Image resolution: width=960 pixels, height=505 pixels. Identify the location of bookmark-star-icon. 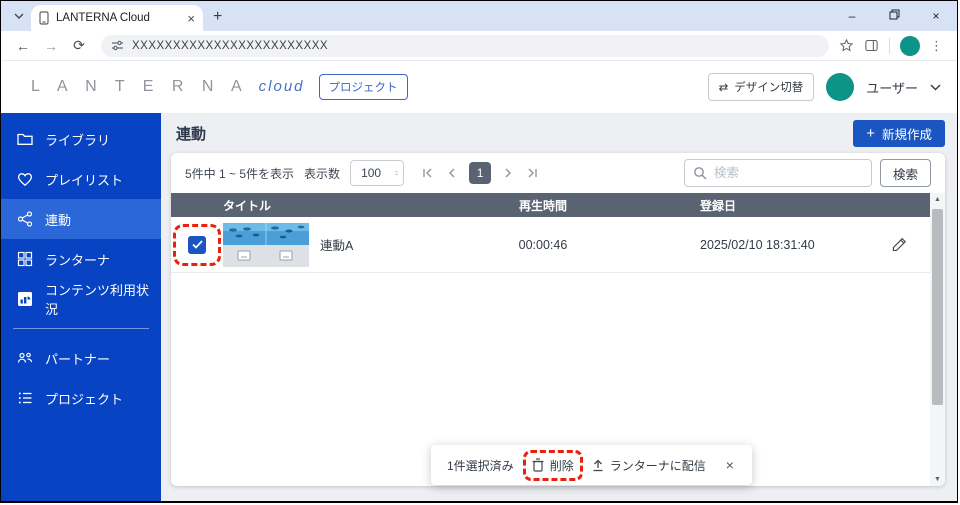
(846, 45).